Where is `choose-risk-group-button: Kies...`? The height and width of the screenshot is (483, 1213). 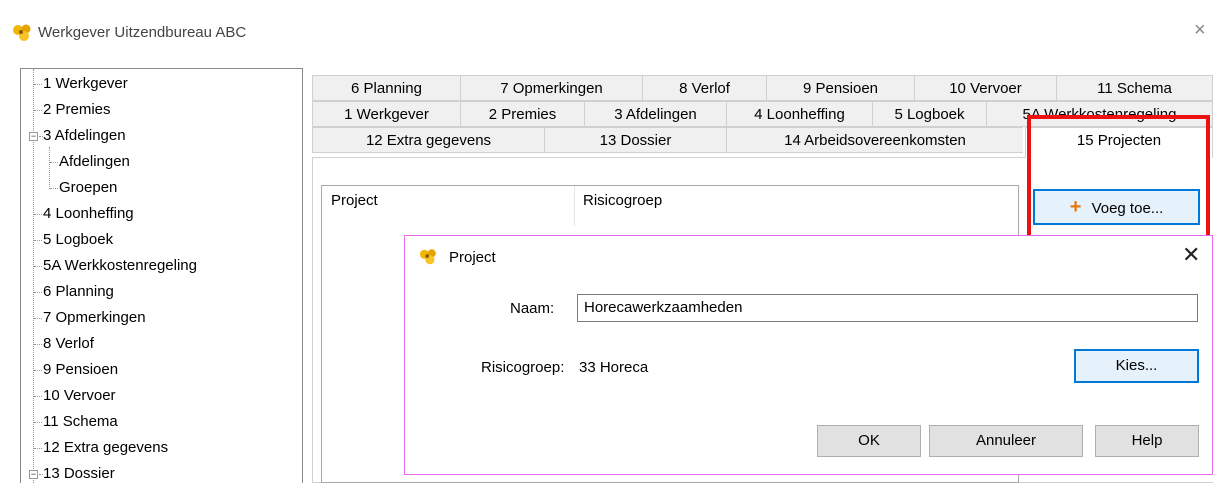
choose-risk-group-button: Kies... is located at coordinates (1136, 366).